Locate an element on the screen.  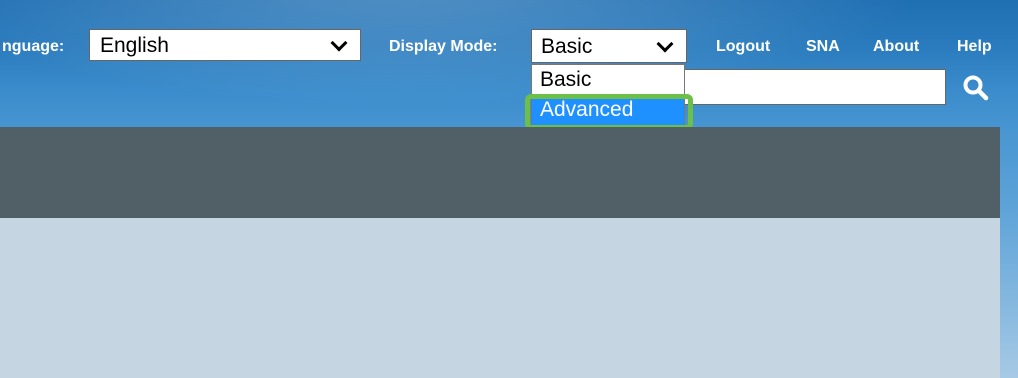
help-link: Help is located at coordinates (974, 47).